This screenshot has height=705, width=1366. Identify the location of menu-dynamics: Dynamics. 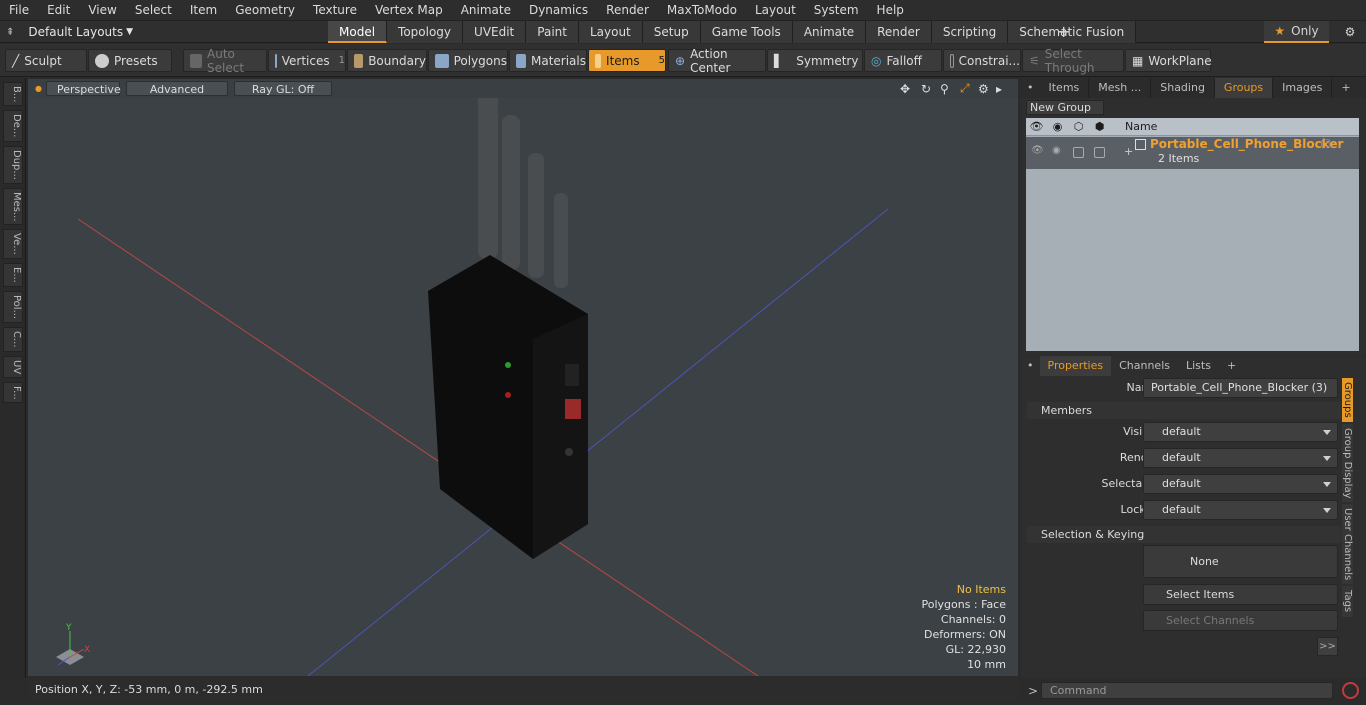
(558, 10).